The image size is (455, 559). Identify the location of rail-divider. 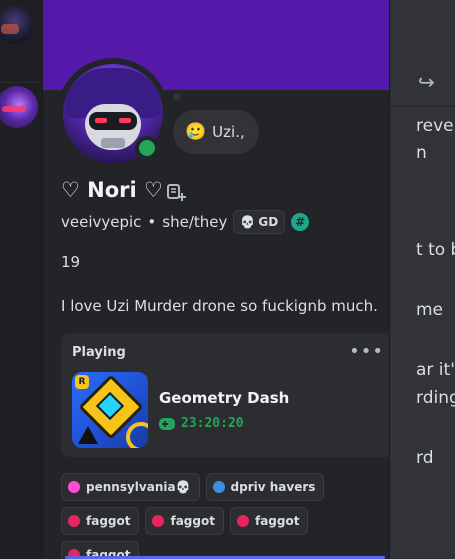
(21, 82).